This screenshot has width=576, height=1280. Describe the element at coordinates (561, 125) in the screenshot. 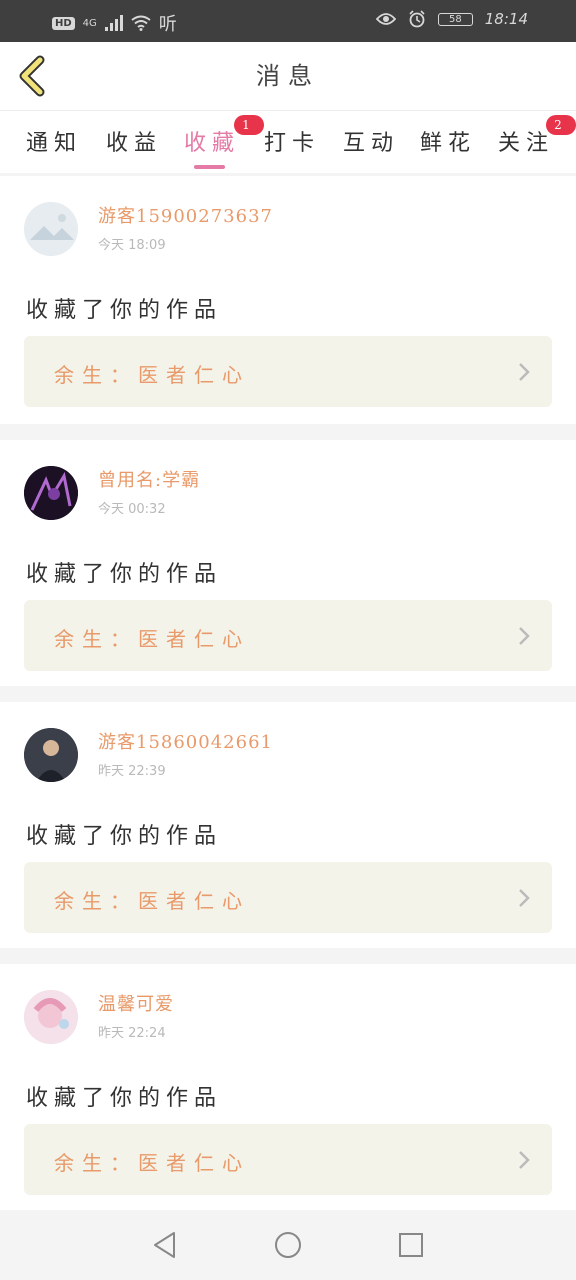

I see `follows-badge: 2` at that location.